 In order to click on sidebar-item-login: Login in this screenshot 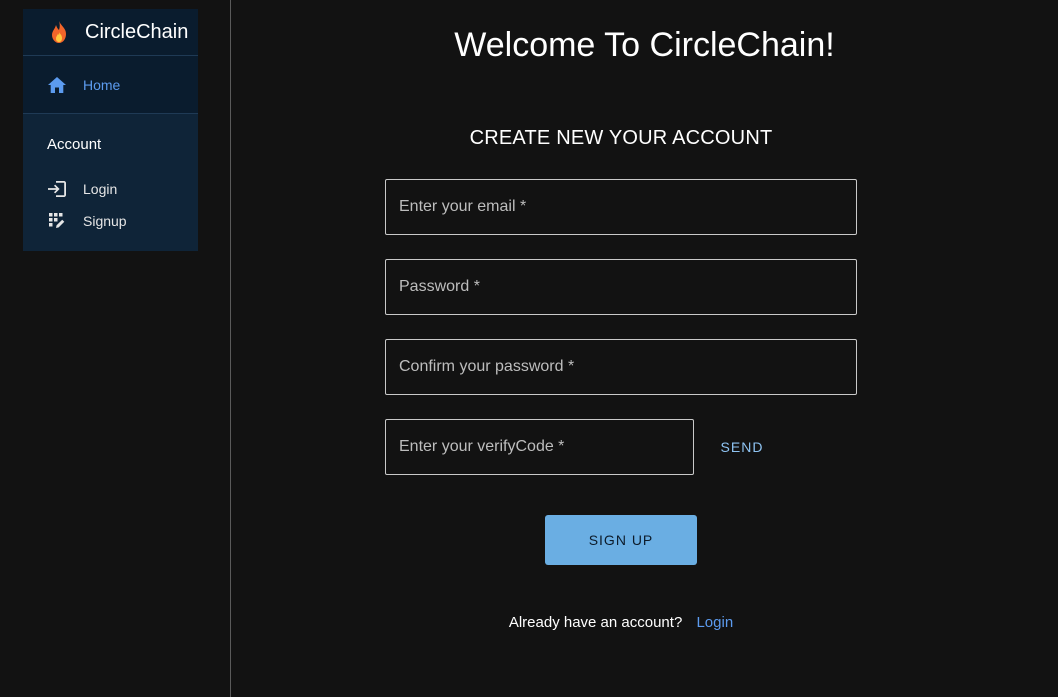, I will do `click(110, 189)`.